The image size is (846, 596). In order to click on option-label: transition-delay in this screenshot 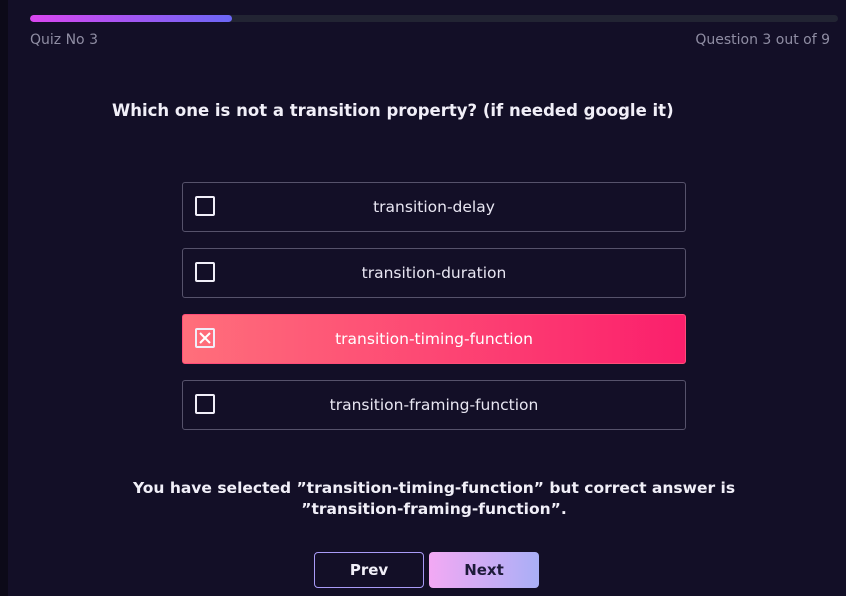, I will do `click(434, 207)`.